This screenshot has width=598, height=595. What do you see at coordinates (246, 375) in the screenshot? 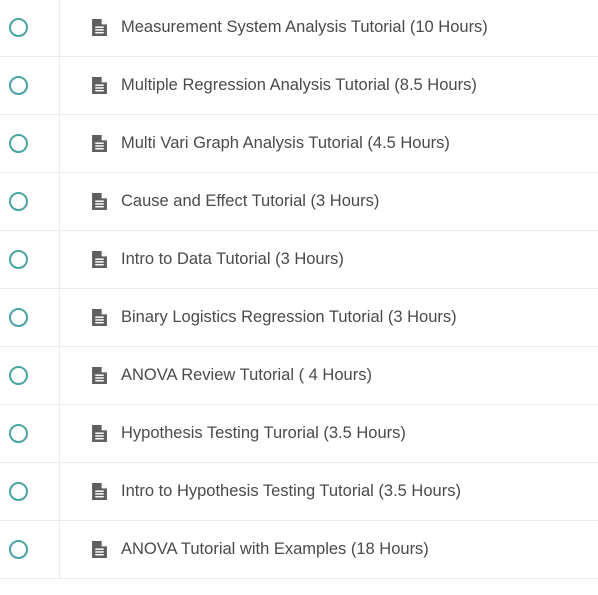
I see `lecture-title: ANOVA Review Tutorial ( 4 Hours)` at bounding box center [246, 375].